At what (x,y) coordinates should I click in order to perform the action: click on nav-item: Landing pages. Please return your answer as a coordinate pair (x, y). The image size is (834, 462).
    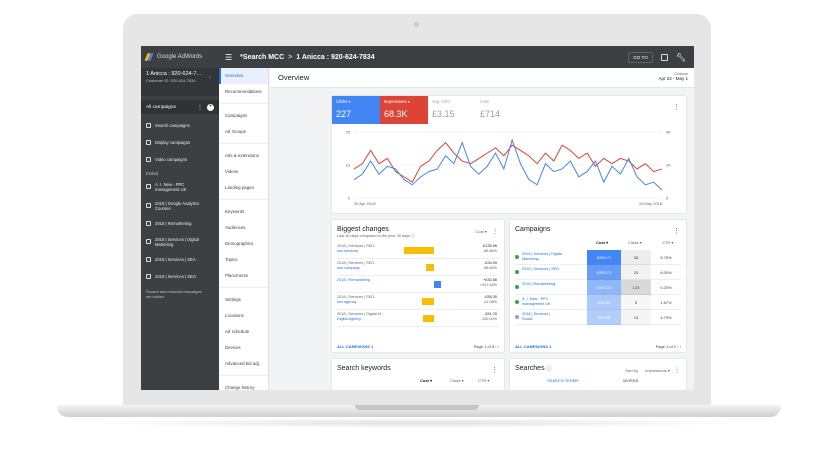
    Looking at the image, I should click on (243, 188).